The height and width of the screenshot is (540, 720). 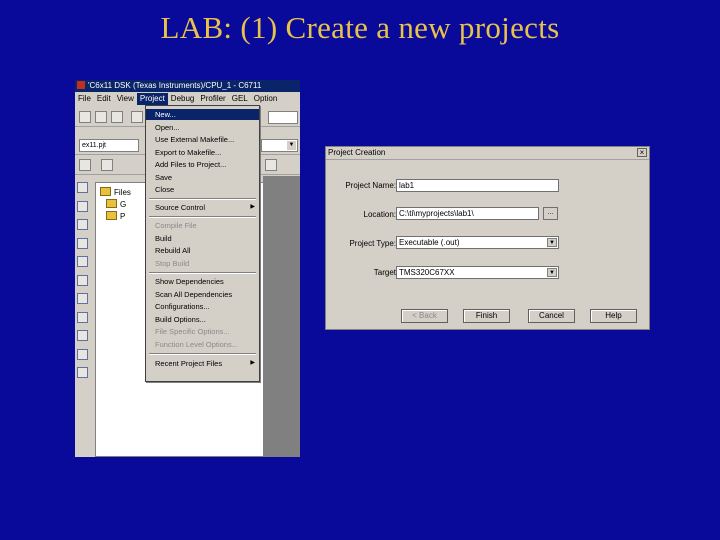 What do you see at coordinates (424, 316) in the screenshot?
I see `back-button: < Back` at bounding box center [424, 316].